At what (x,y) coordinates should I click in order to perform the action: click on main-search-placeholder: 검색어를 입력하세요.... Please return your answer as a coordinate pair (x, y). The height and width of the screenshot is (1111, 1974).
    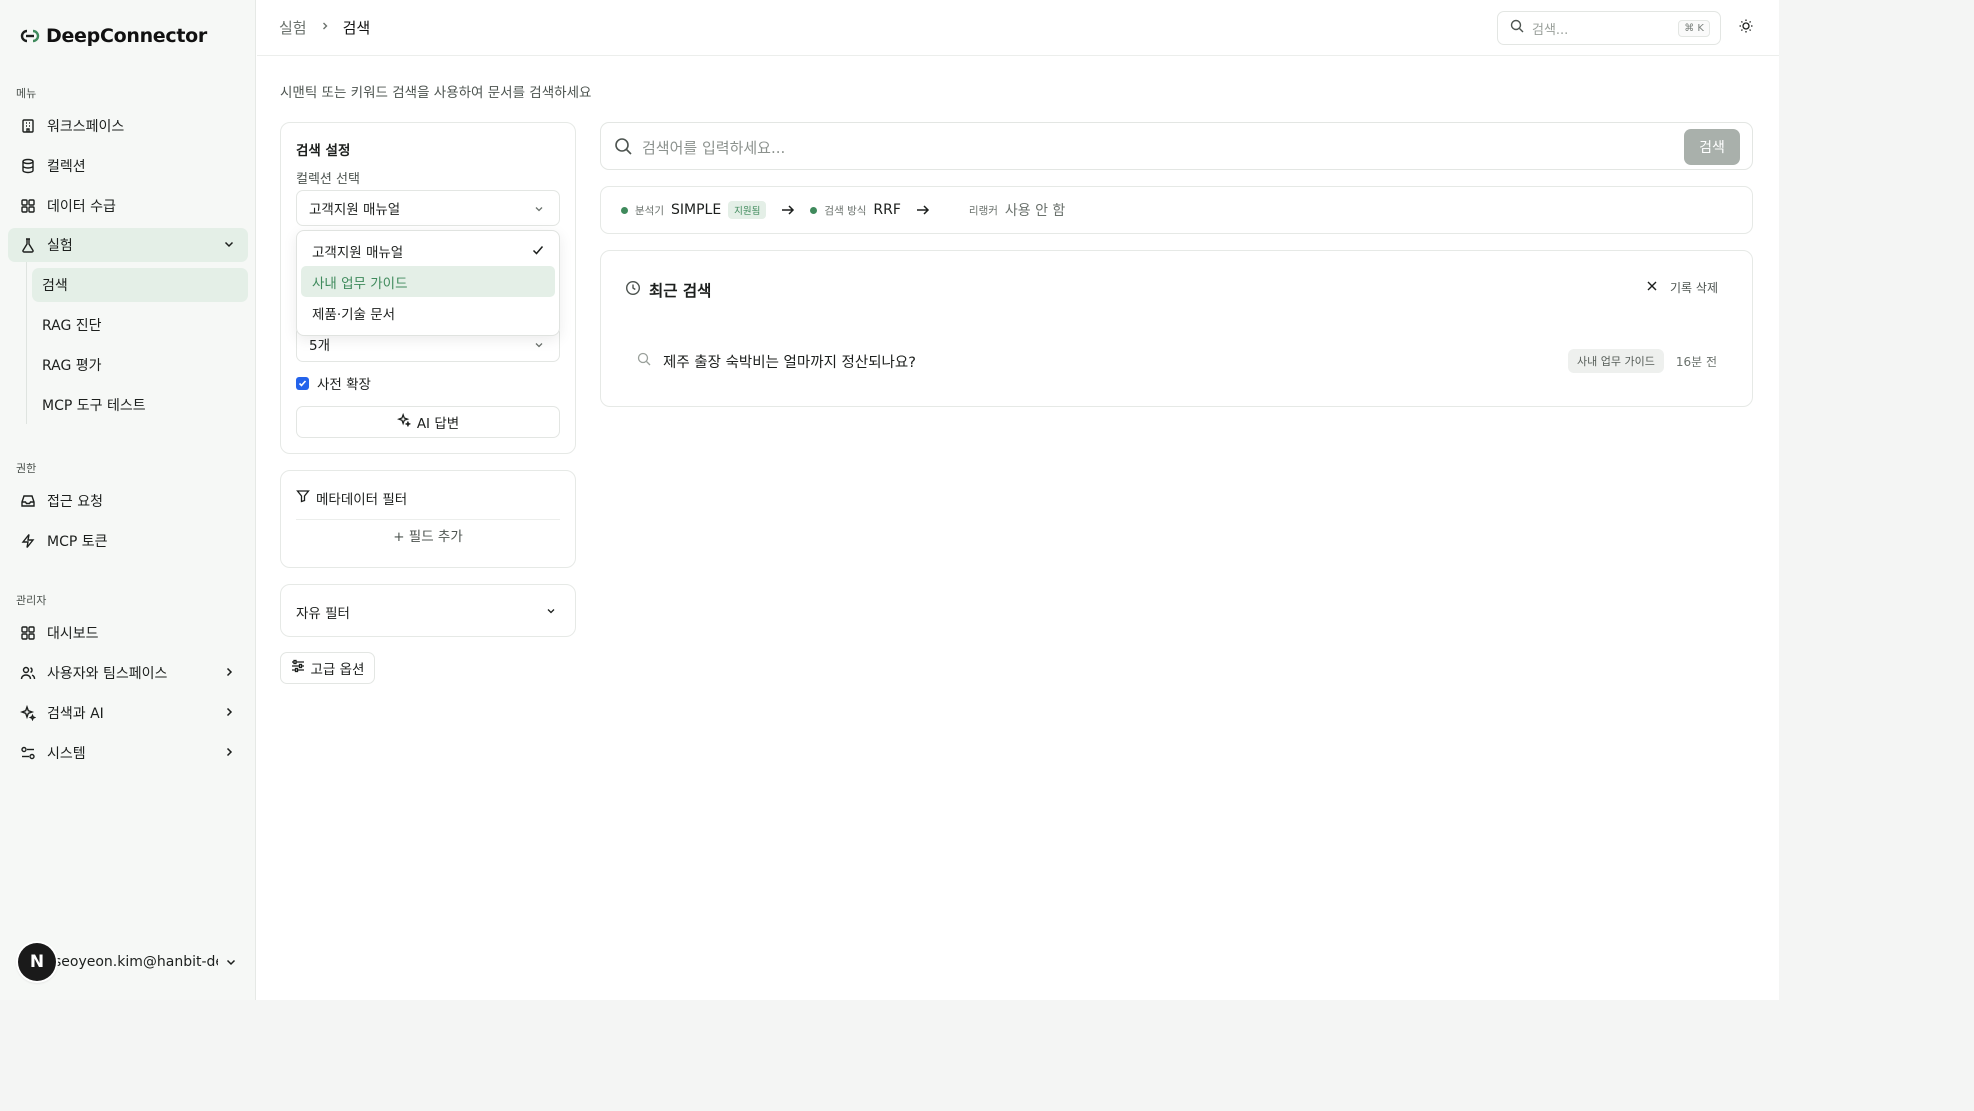
    Looking at the image, I should click on (714, 148).